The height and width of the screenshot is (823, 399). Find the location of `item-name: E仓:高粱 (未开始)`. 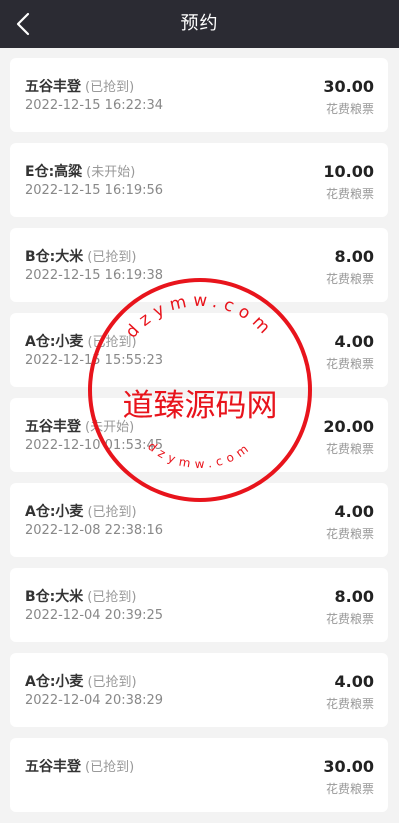

item-name: E仓:高粱 (未开始) is located at coordinates (80, 172).